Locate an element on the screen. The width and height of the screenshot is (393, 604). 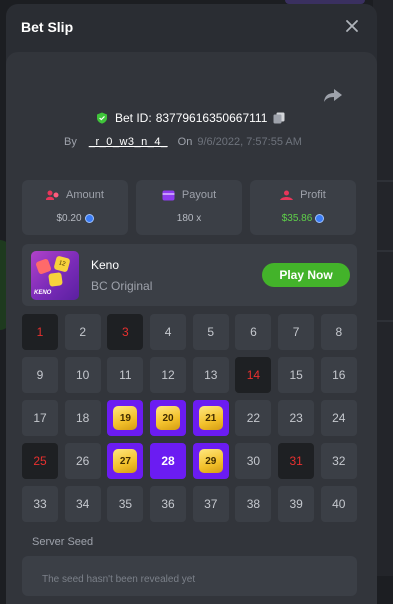
server-seed-label: Server Seed is located at coordinates (63, 542).